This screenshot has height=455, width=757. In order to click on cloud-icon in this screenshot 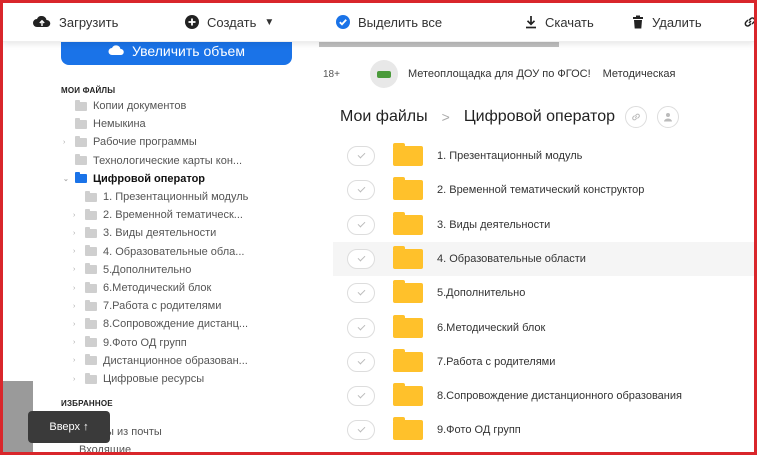, I will do `click(116, 51)`.